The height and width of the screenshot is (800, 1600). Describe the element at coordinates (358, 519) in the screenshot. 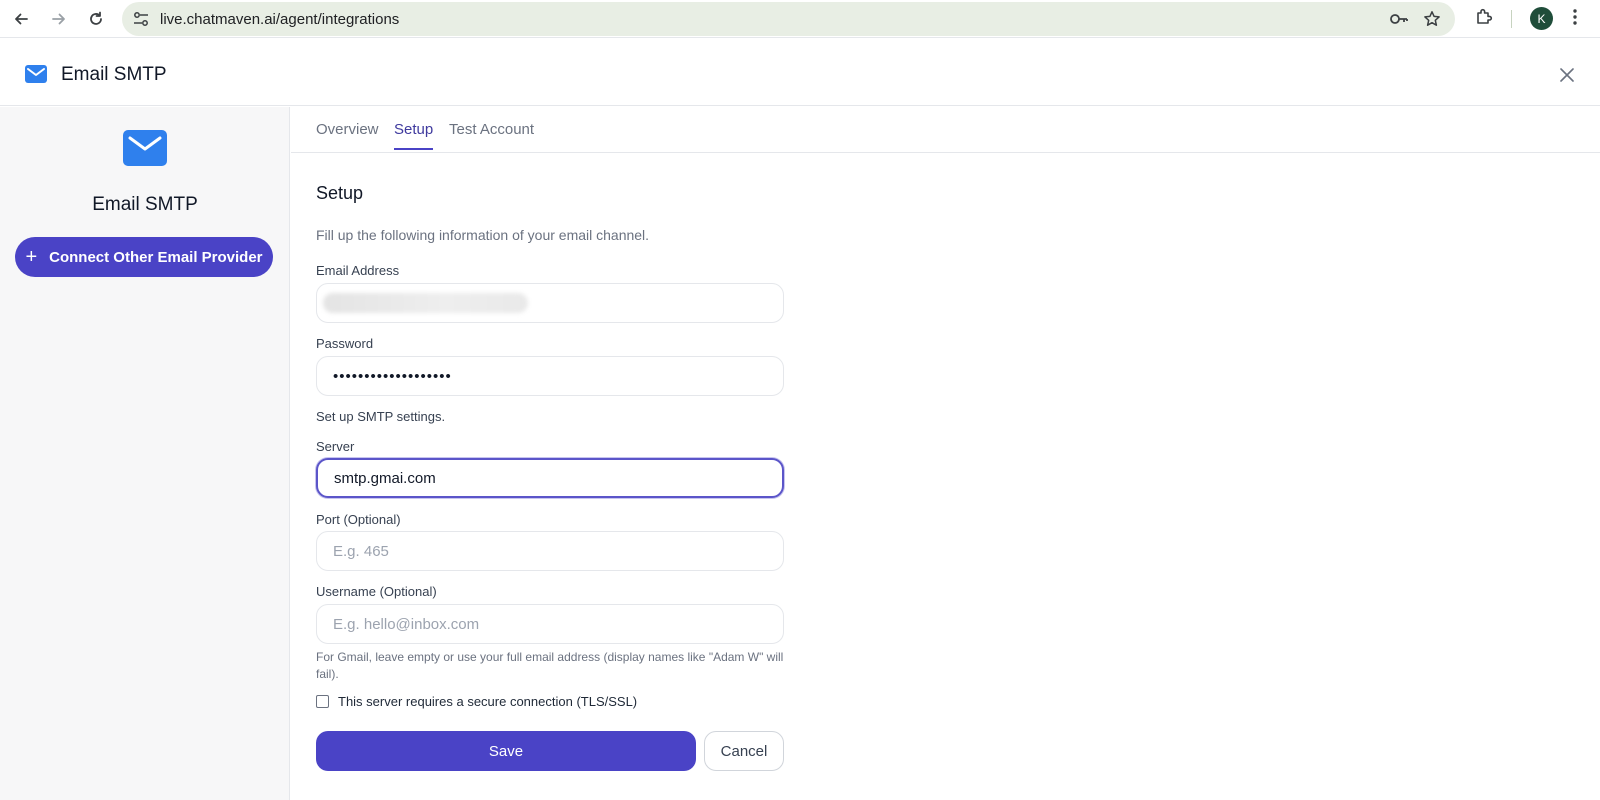

I see `port-label: Port (Optional)` at that location.